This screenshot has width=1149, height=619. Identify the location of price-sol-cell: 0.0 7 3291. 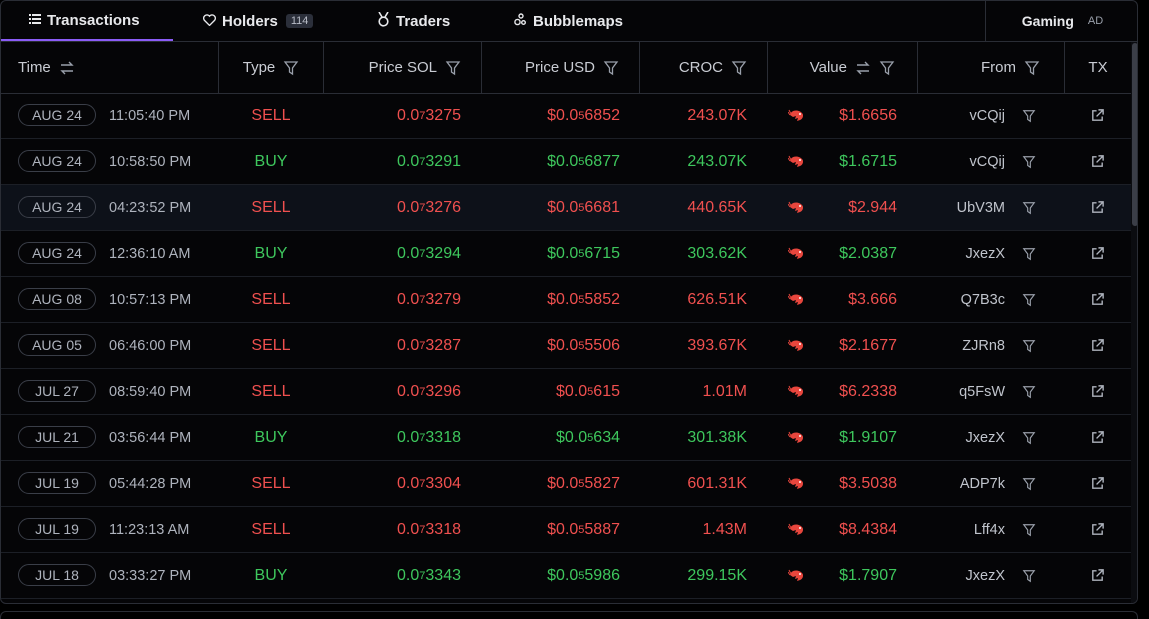
(429, 161).